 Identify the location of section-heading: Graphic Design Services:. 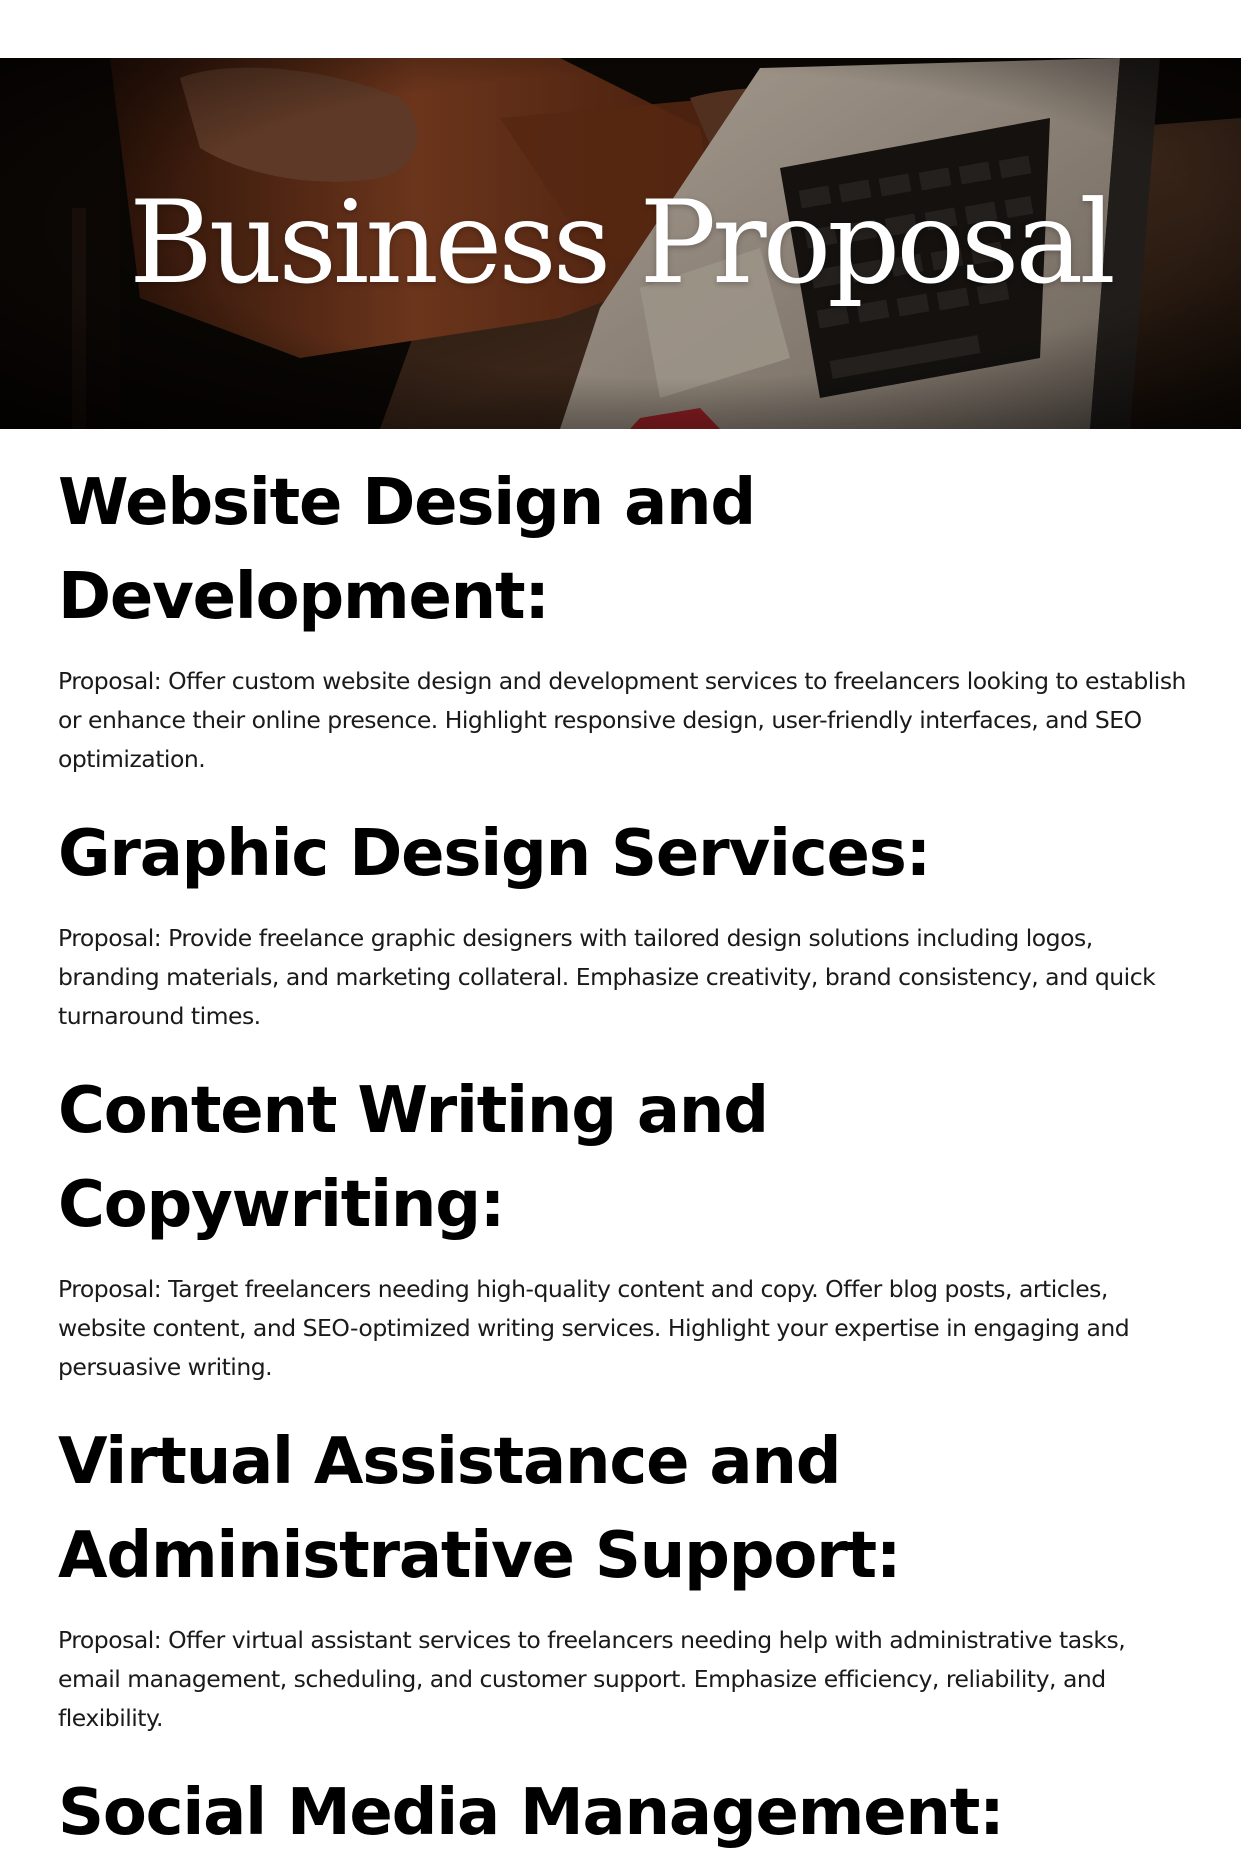
(494, 854).